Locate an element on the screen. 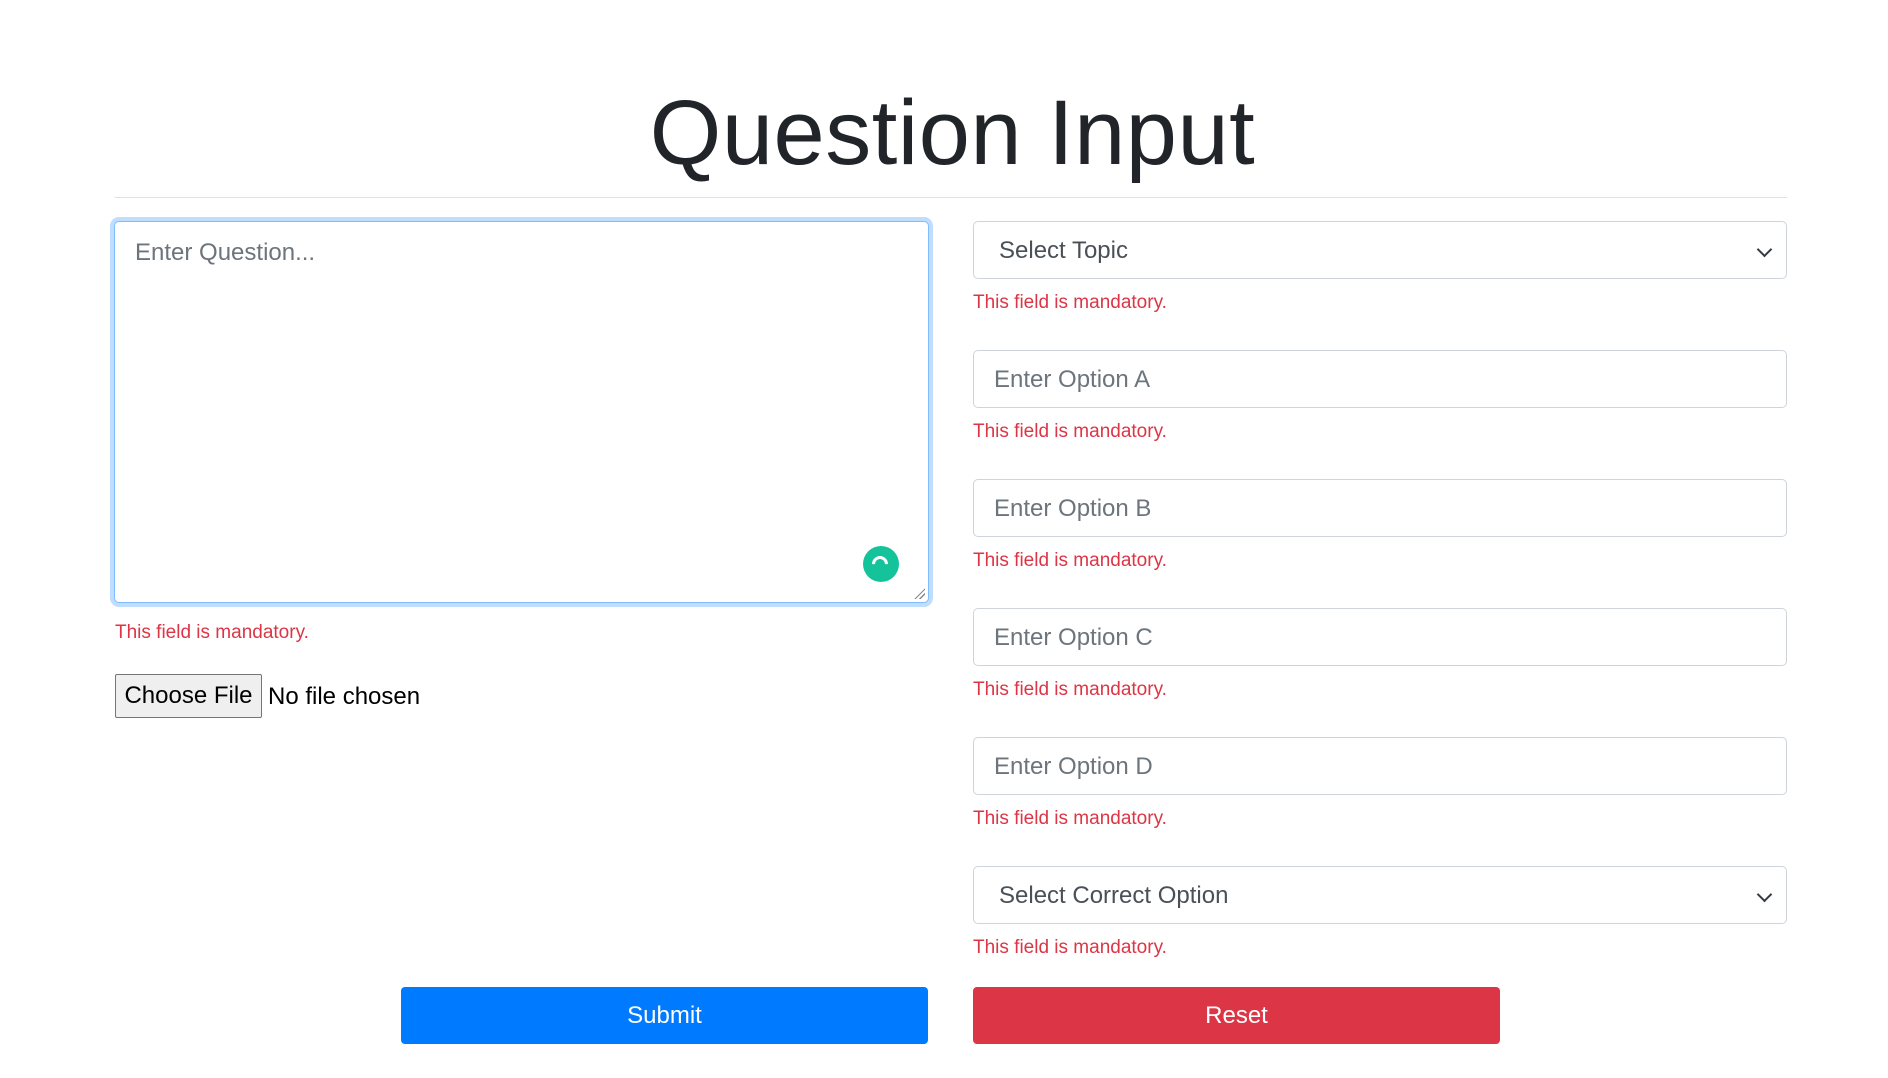 This screenshot has height=1078, width=1888. correct-option-error: This field is mandatory. is located at coordinates (1070, 947).